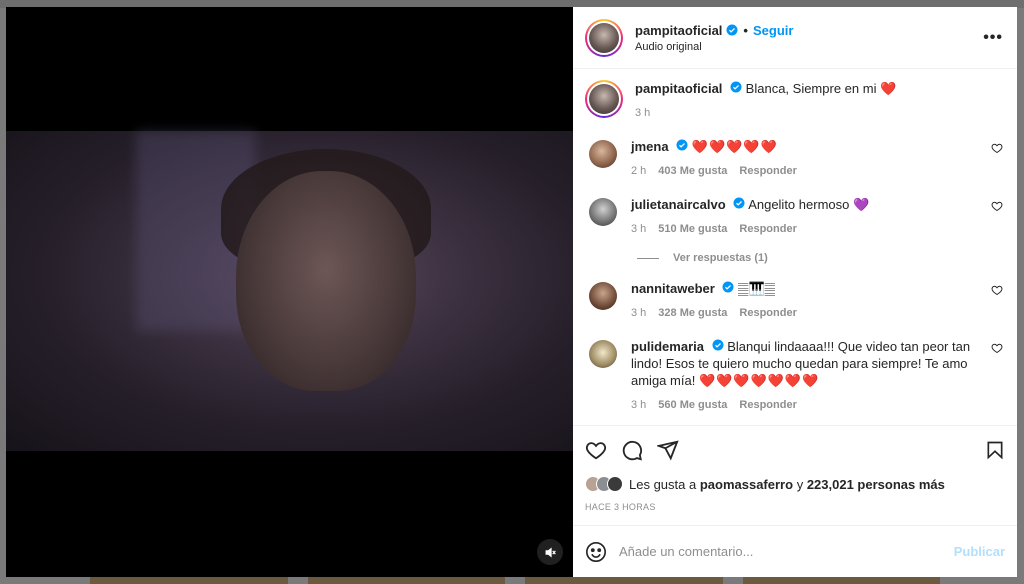 The width and height of the screenshot is (1024, 584). What do you see at coordinates (757, 288) in the screenshot?
I see `comment-text: 𝄛🎹𝄛` at bounding box center [757, 288].